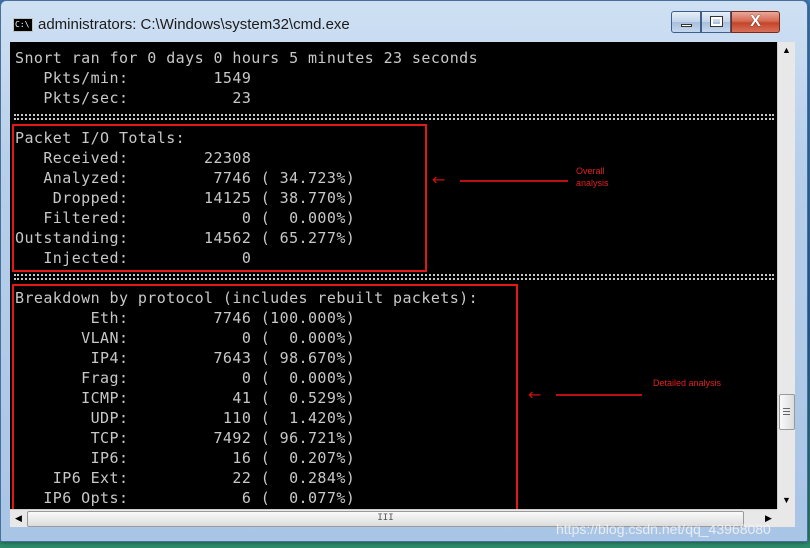 This screenshot has width=810, height=548. What do you see at coordinates (590, 171) in the screenshot?
I see `overall-note-line1: Overall` at bounding box center [590, 171].